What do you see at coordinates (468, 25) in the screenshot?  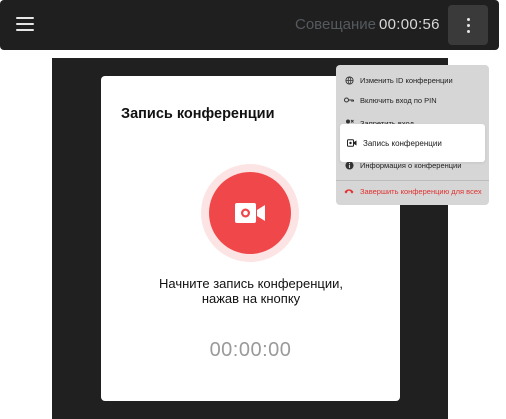 I see `more-options-button` at bounding box center [468, 25].